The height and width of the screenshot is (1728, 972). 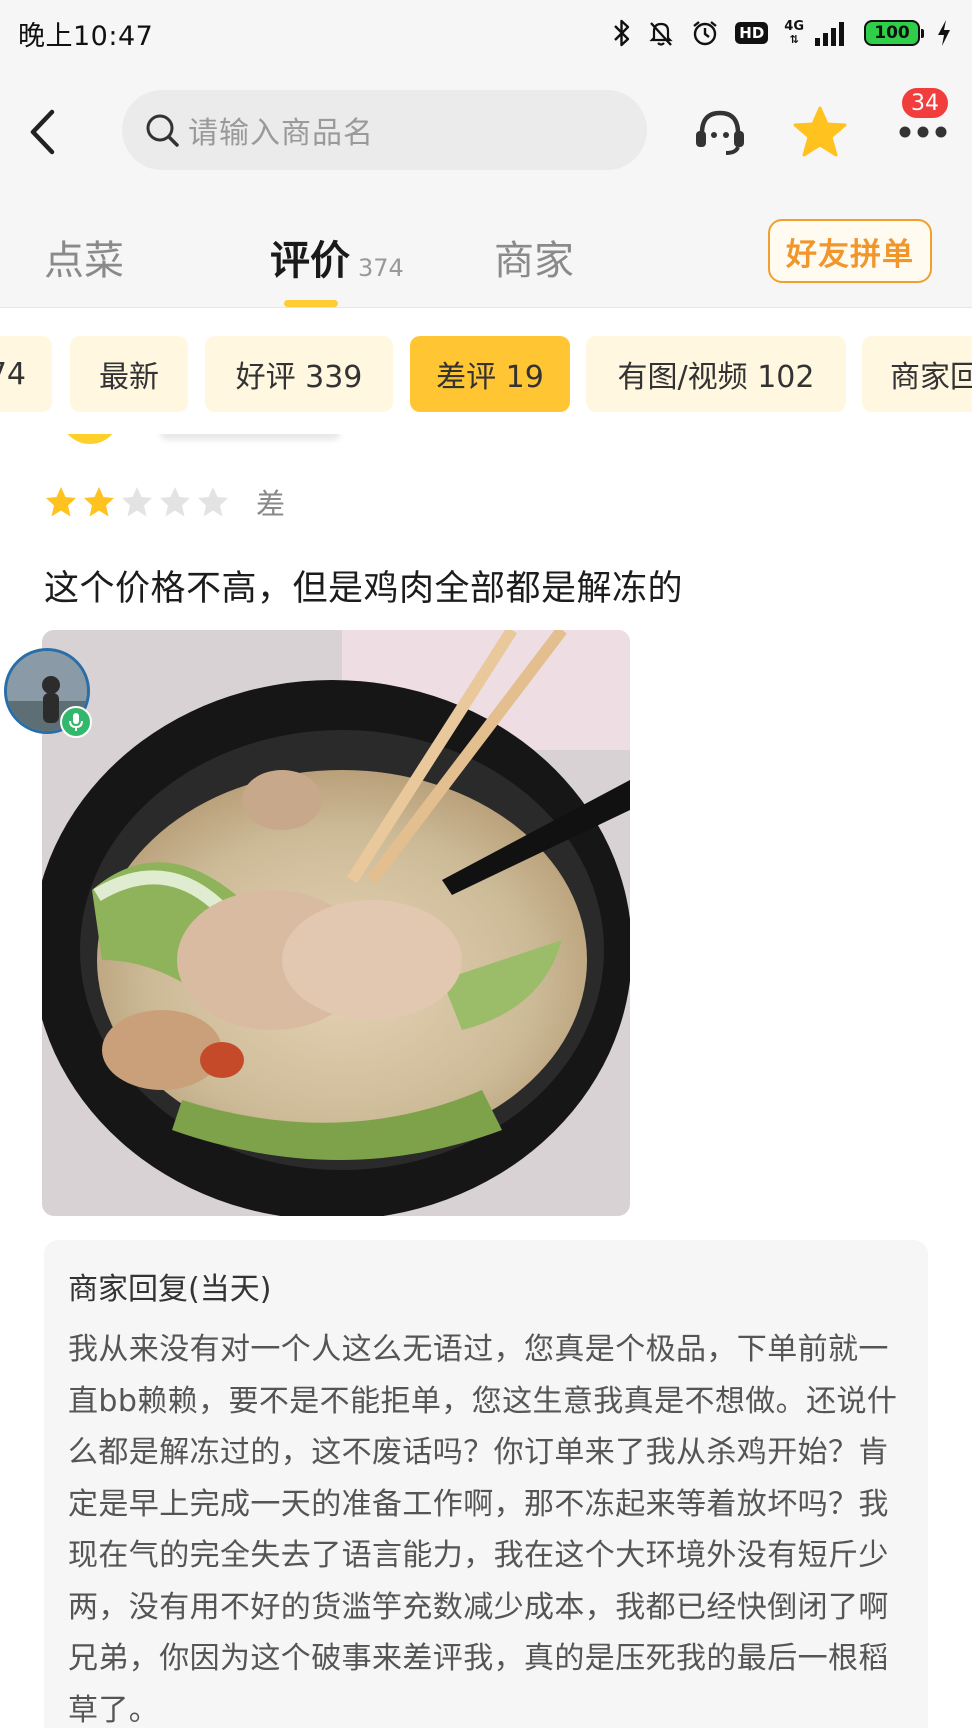 What do you see at coordinates (364, 589) in the screenshot?
I see `review-text: 这个价格不高，但是鸡肉全部都是解冻的` at bounding box center [364, 589].